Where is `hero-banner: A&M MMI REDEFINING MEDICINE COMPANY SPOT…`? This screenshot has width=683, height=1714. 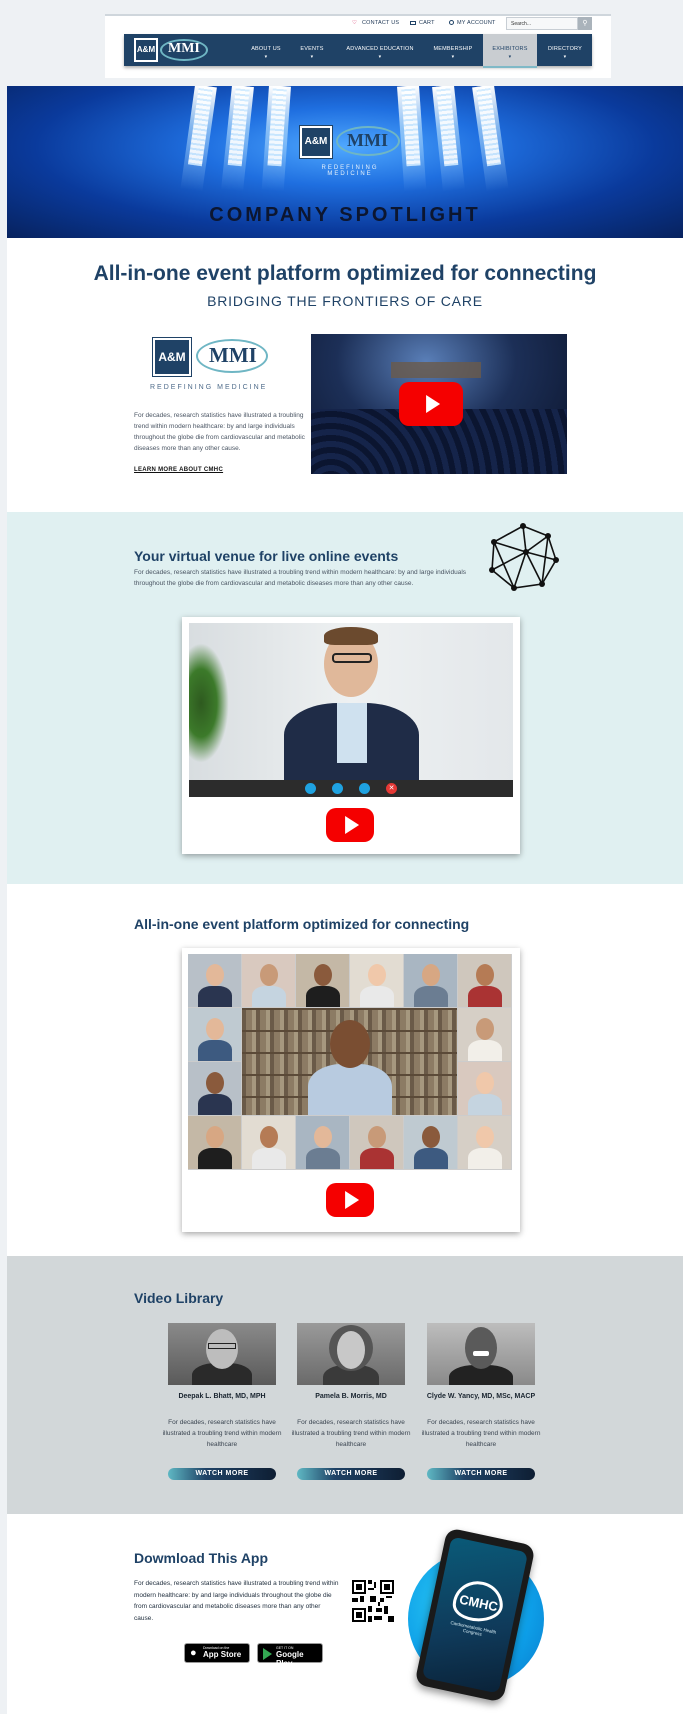
hero-banner: A&M MMI REDEFINING MEDICINE COMPANY SPOT… is located at coordinates (345, 162).